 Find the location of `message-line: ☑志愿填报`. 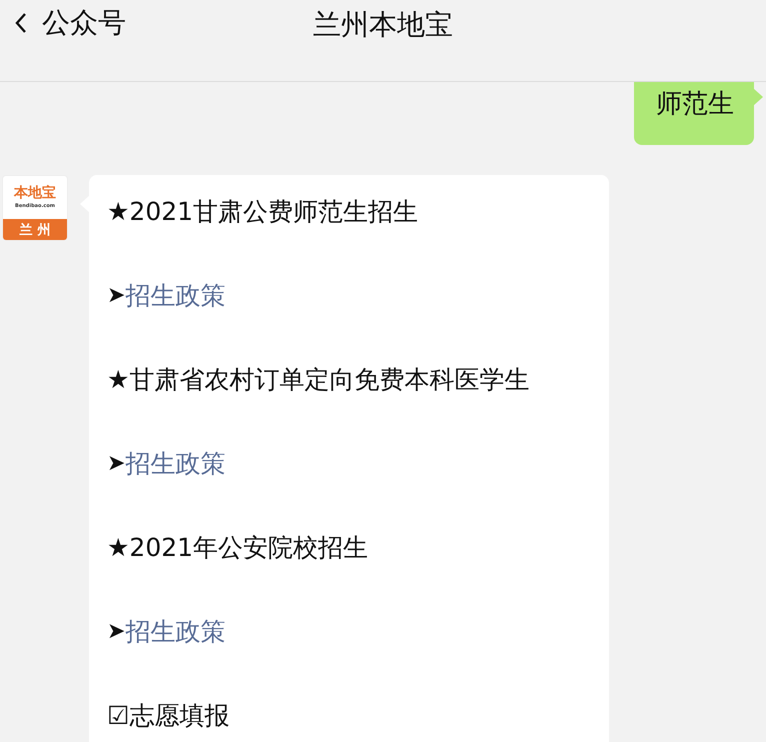

message-line: ☑志愿填报 is located at coordinates (168, 716).